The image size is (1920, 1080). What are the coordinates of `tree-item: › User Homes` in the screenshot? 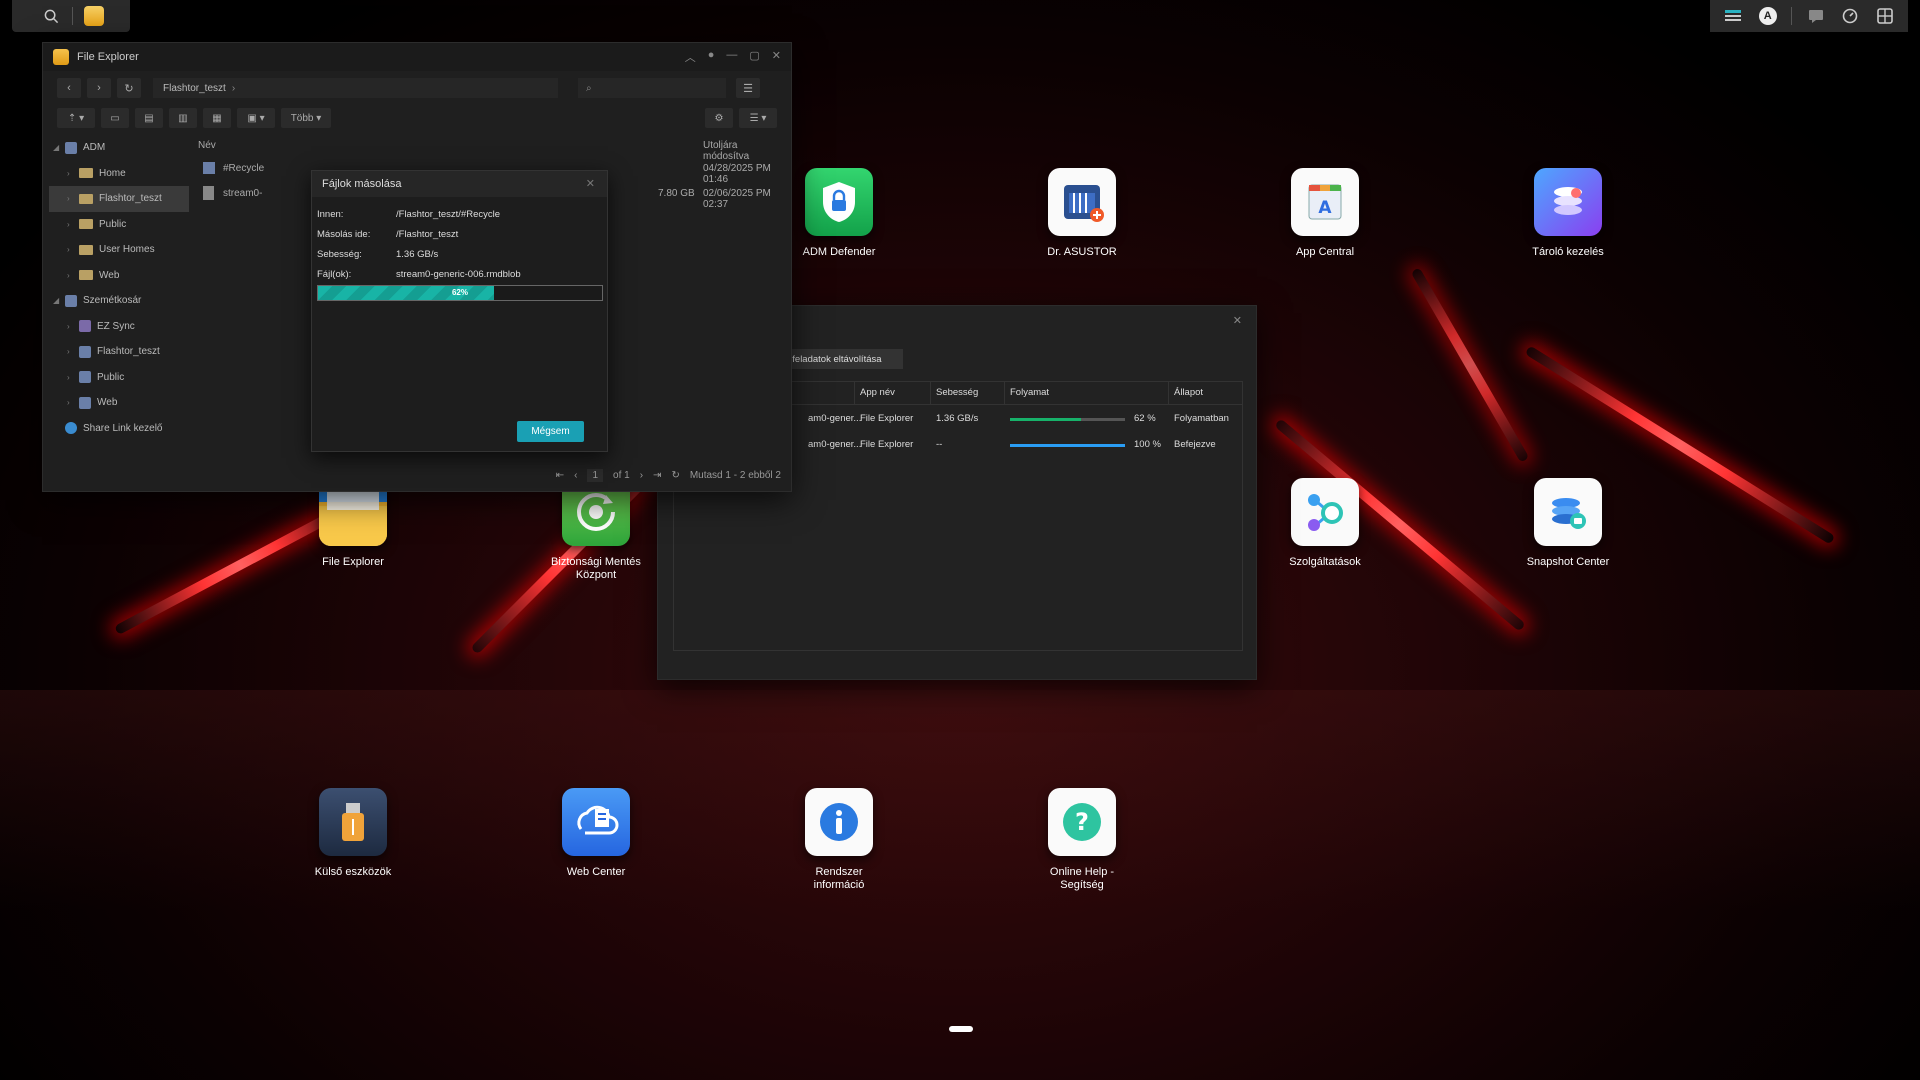 It's located at (119, 250).